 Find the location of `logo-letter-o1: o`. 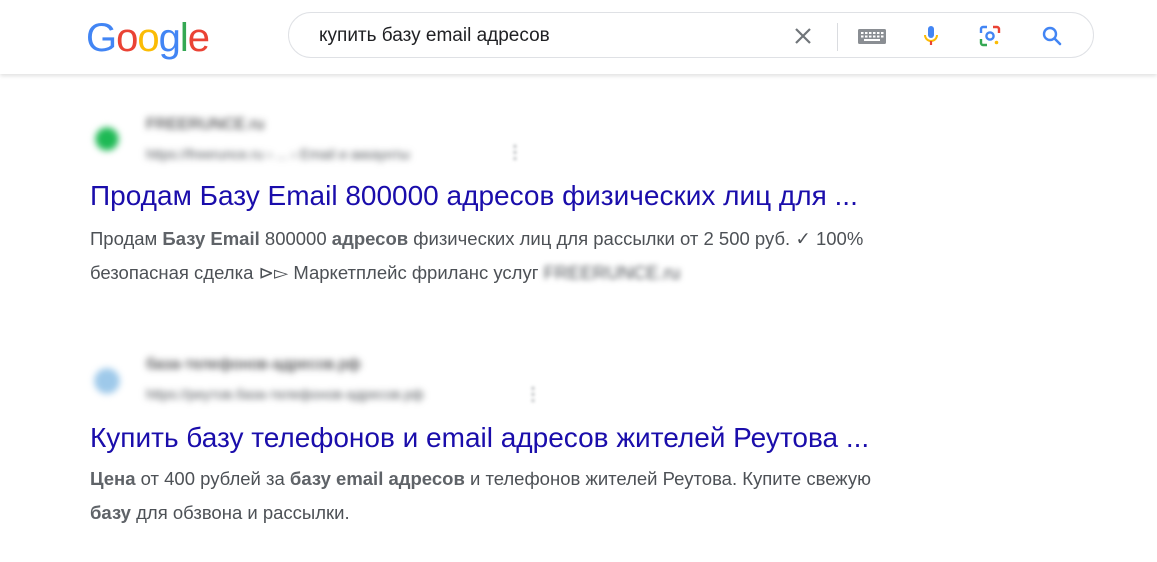

logo-letter-o1: o is located at coordinates (127, 38).